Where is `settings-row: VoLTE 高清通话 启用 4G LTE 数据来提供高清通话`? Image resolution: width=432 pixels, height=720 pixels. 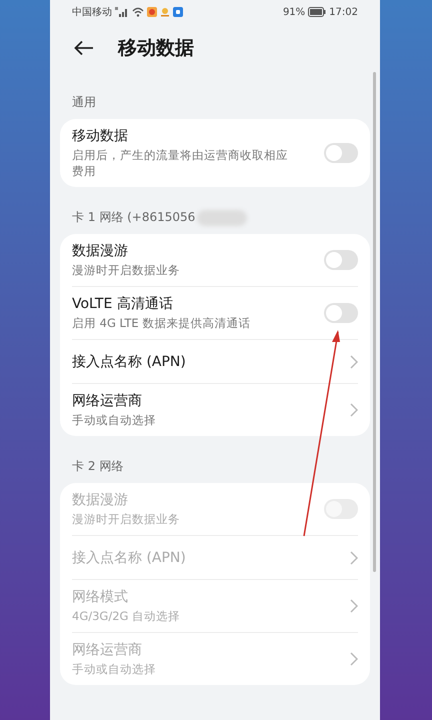 settings-row: VoLTE 高清通话 启用 4G LTE 数据来提供高清通话 is located at coordinates (215, 312).